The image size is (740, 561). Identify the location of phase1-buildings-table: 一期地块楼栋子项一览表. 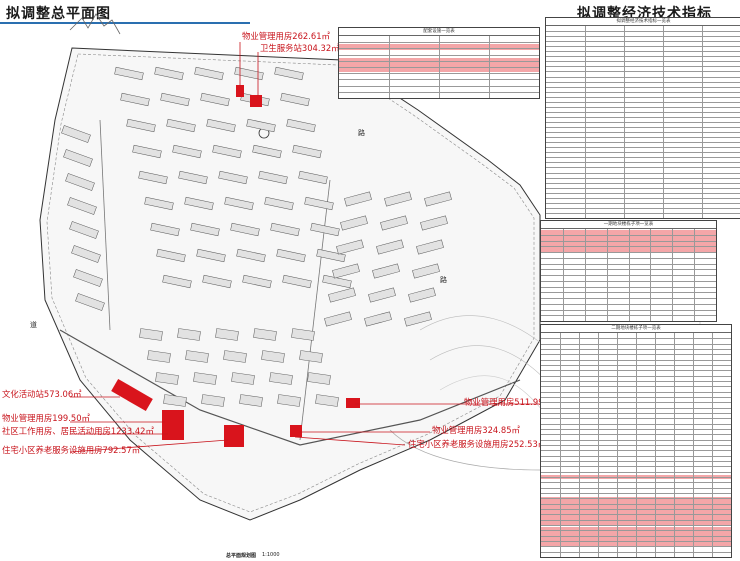
(628, 271).